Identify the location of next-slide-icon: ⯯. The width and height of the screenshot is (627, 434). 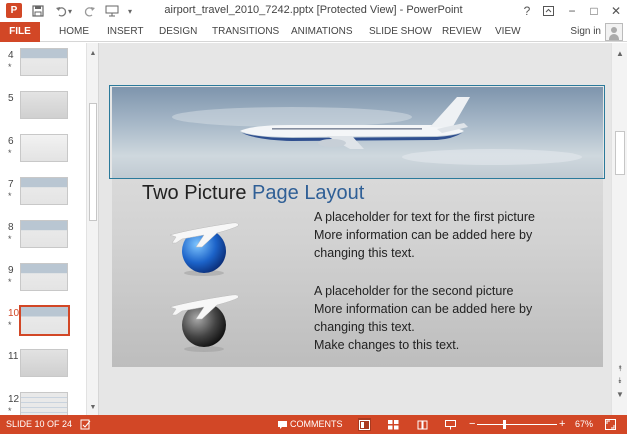
(619, 381).